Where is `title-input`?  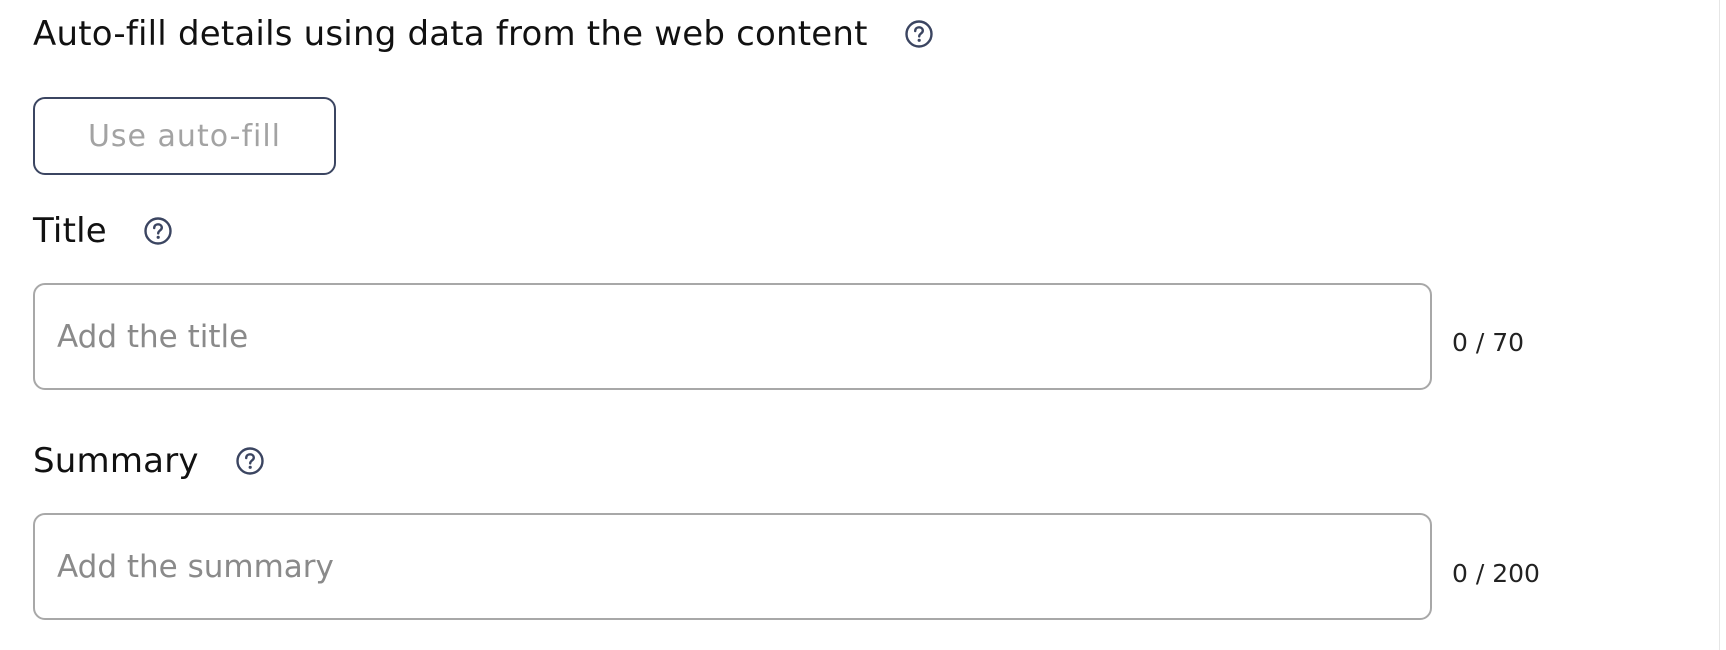
title-input is located at coordinates (732, 336).